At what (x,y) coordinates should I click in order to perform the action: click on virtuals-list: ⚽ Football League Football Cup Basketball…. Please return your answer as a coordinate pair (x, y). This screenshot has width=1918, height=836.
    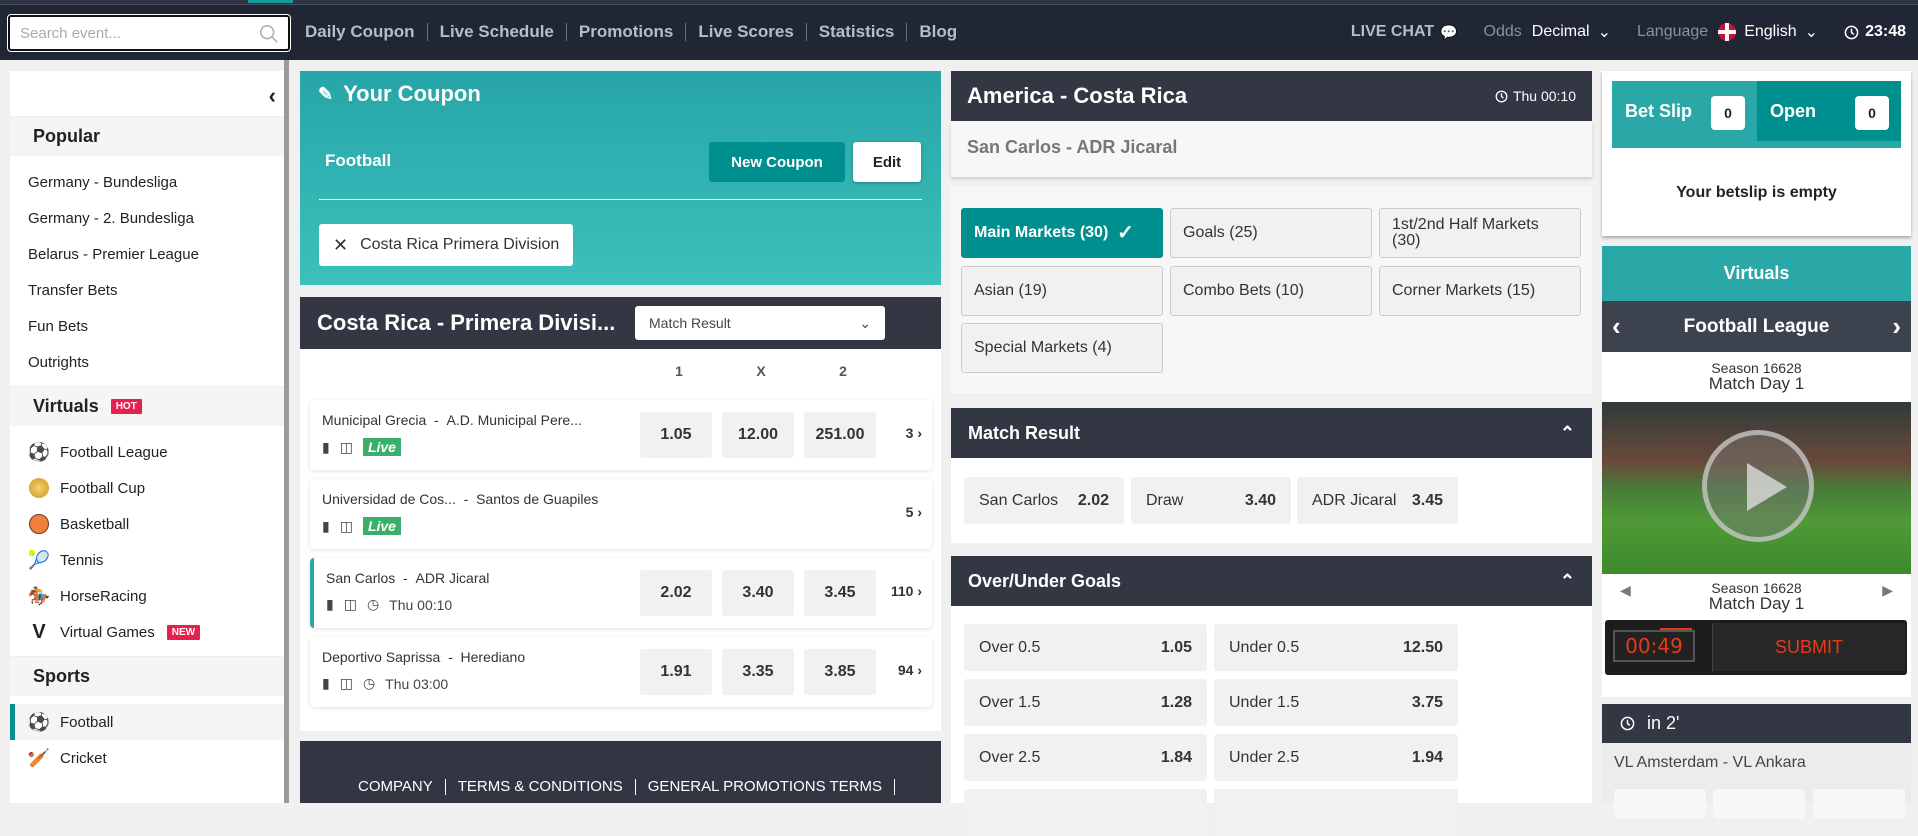
    Looking at the image, I should click on (148, 541).